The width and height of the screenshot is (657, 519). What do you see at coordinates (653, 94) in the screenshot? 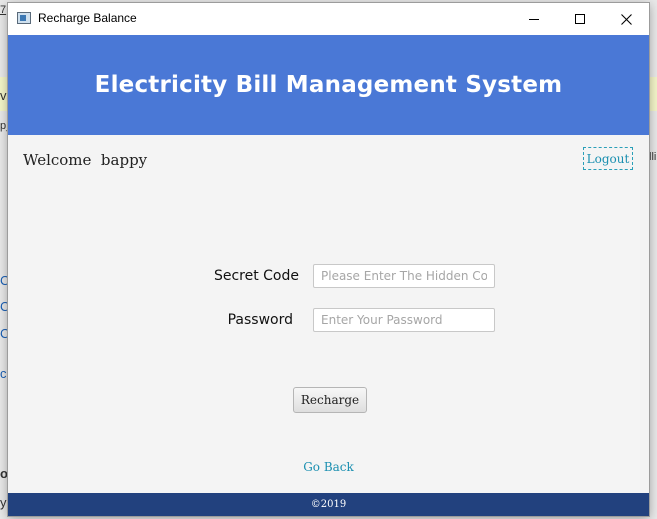
I see `background-app-highlight-right` at bounding box center [653, 94].